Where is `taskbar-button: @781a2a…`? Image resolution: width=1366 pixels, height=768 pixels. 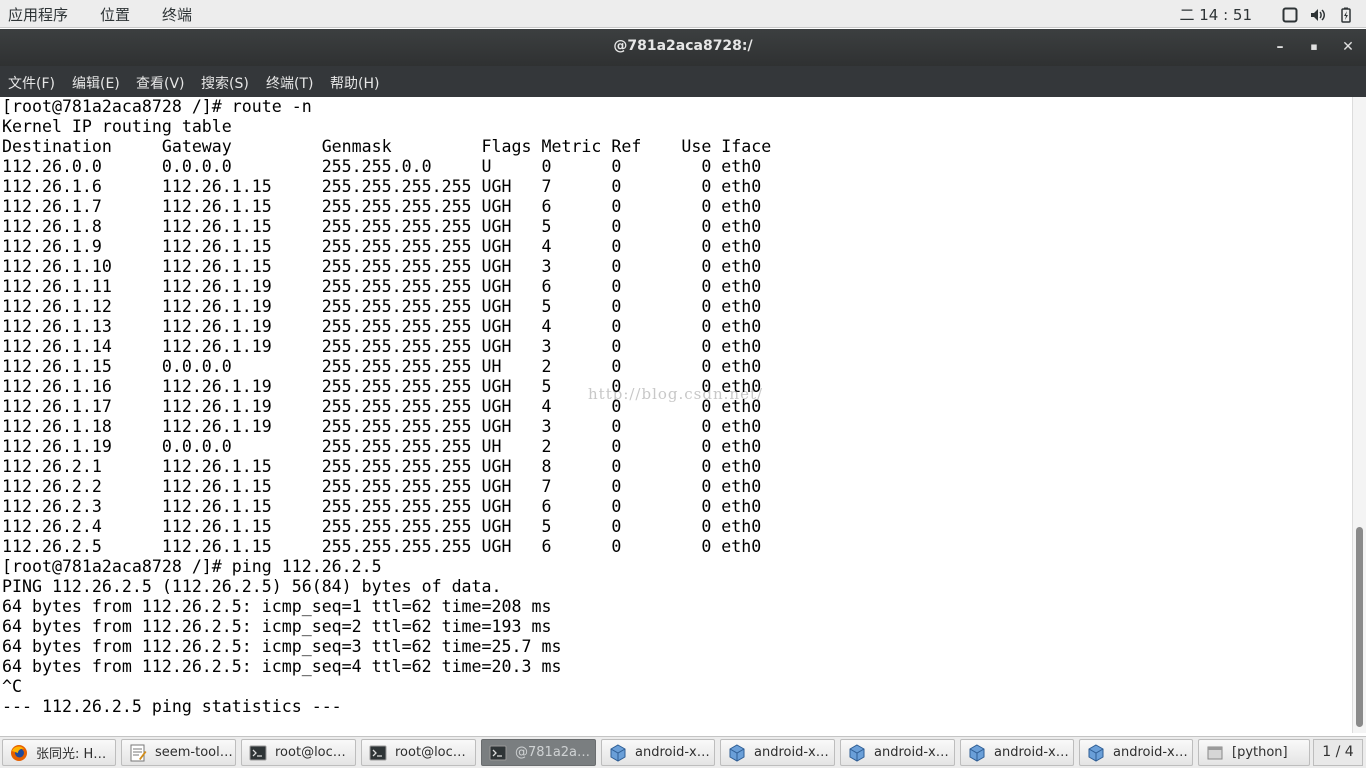 taskbar-button: @781a2a… is located at coordinates (538, 752).